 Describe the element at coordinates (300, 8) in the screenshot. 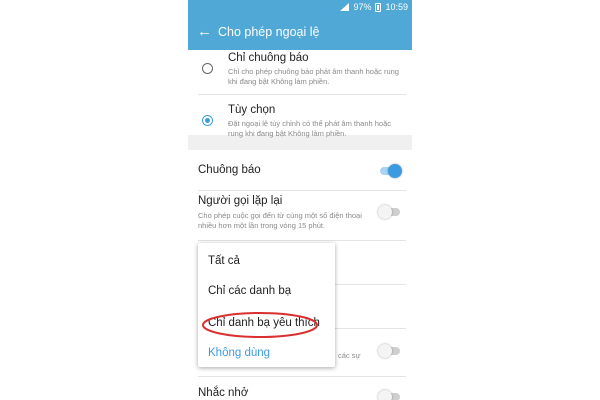

I see `status-bar: 97% 10:59` at that location.